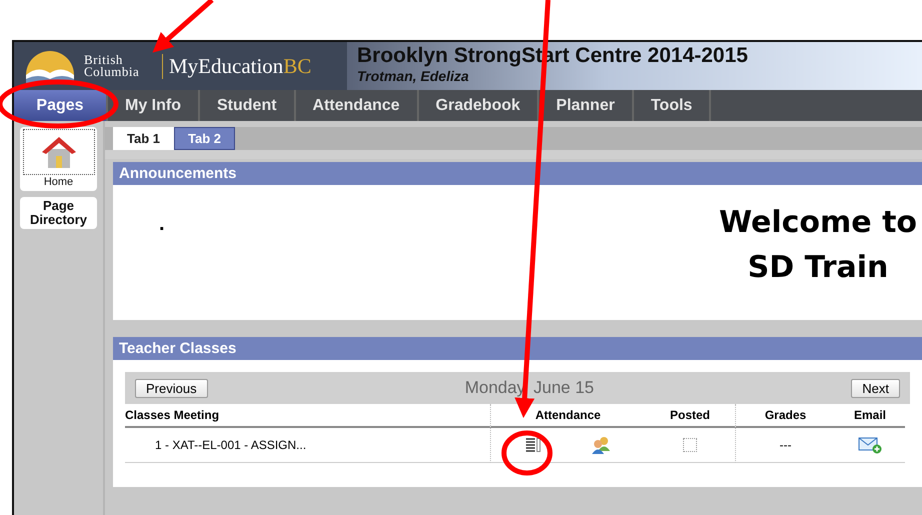 This screenshot has height=515, width=922. Describe the element at coordinates (517, 173) in the screenshot. I see `panel-title: Announcements` at that location.